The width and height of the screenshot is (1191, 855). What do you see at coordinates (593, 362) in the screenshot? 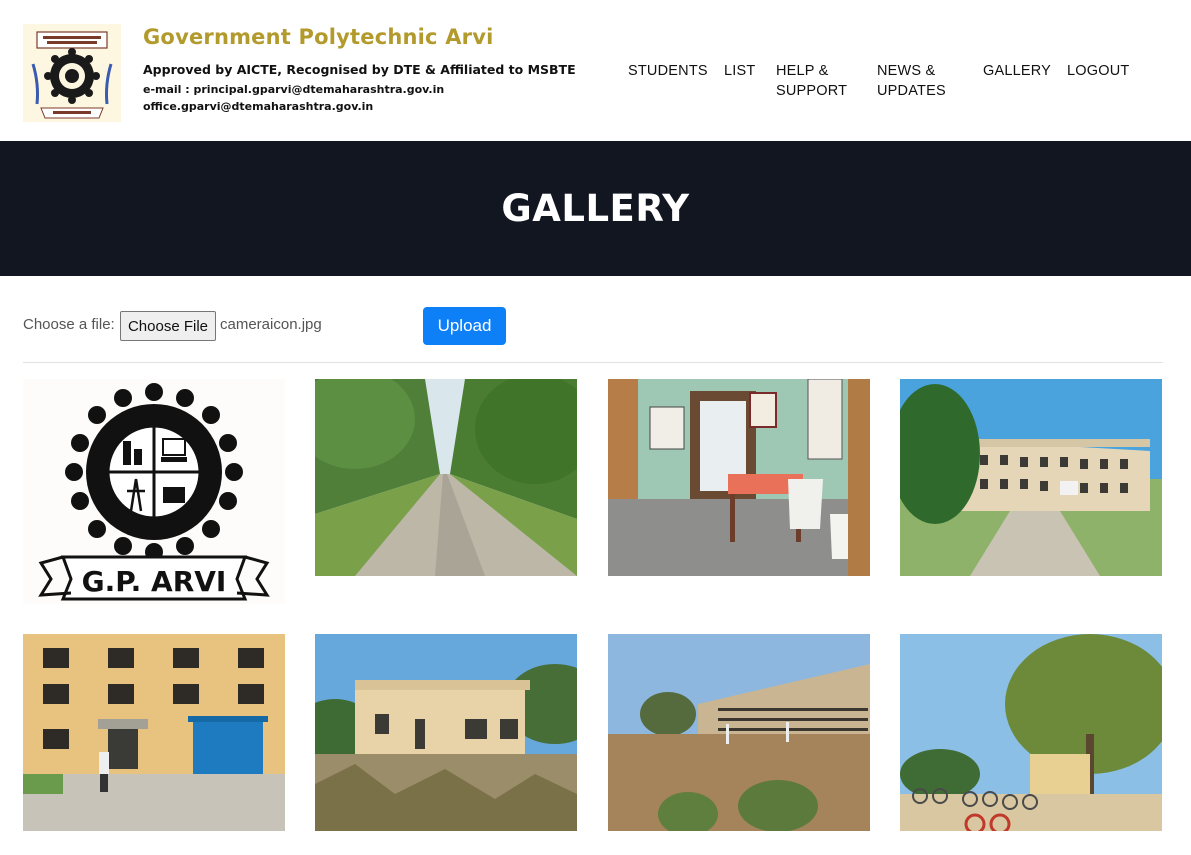
I see `section-divider` at bounding box center [593, 362].